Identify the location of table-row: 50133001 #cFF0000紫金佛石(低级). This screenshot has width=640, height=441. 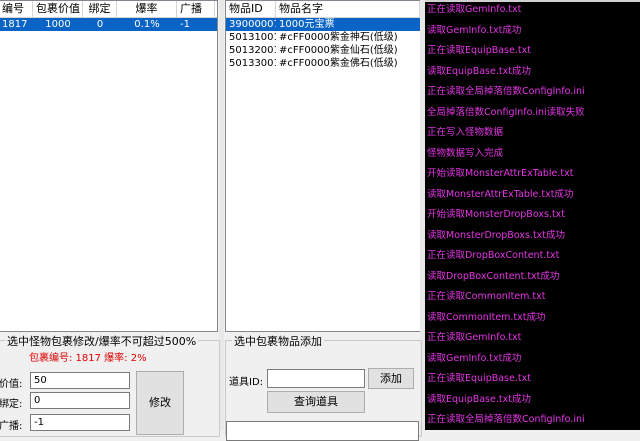
(323, 63).